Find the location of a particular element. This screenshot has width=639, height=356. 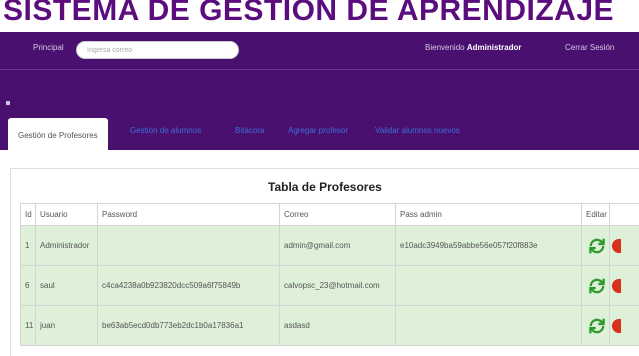

tab-agregar-profesor: Agregar profesor is located at coordinates (318, 130).